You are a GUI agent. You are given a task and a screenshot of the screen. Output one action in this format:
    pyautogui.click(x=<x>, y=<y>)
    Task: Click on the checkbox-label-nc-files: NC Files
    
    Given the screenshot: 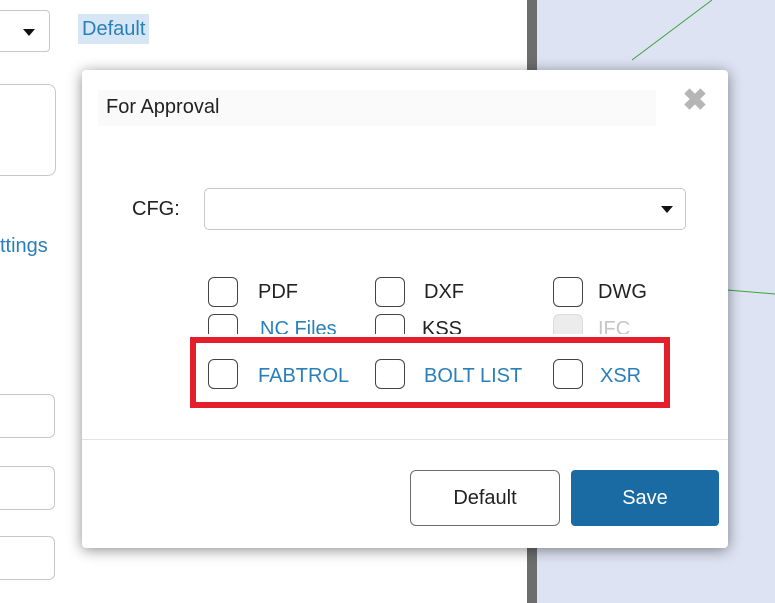 What is the action you would take?
    pyautogui.click(x=298, y=326)
    